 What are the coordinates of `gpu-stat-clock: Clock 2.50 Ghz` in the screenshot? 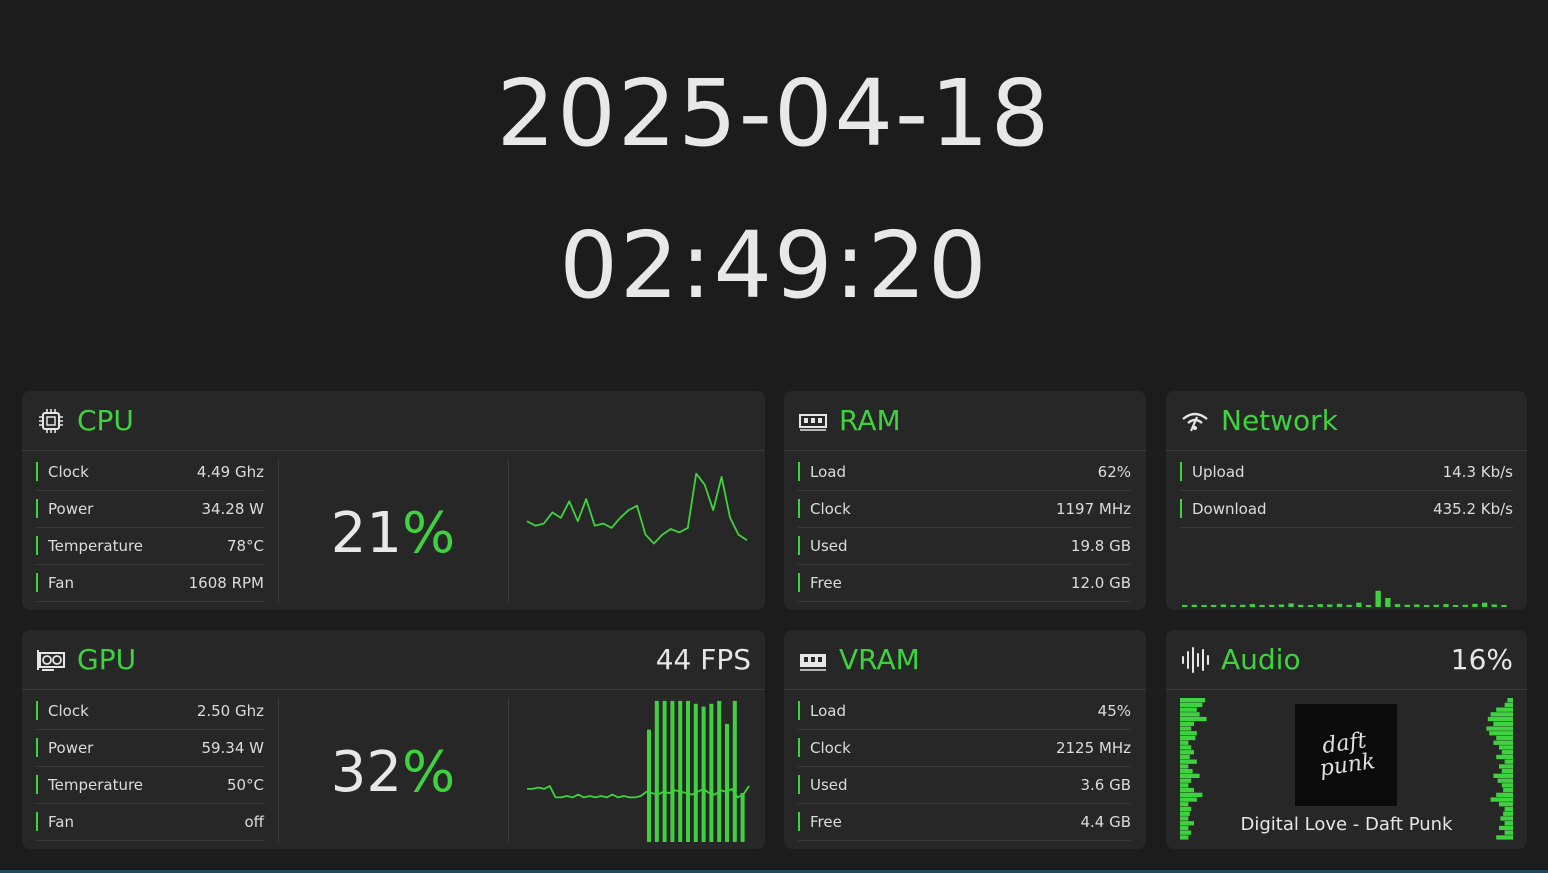 It's located at (150, 711).